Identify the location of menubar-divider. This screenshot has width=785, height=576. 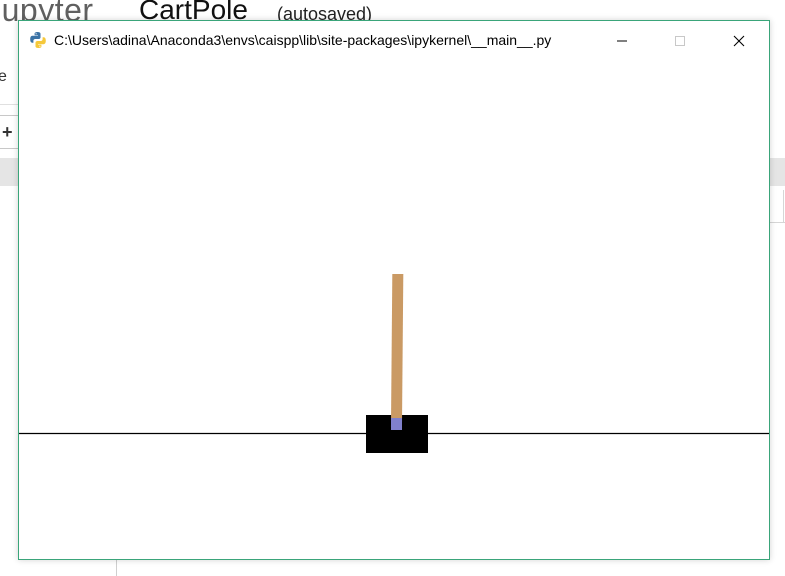
(10, 104).